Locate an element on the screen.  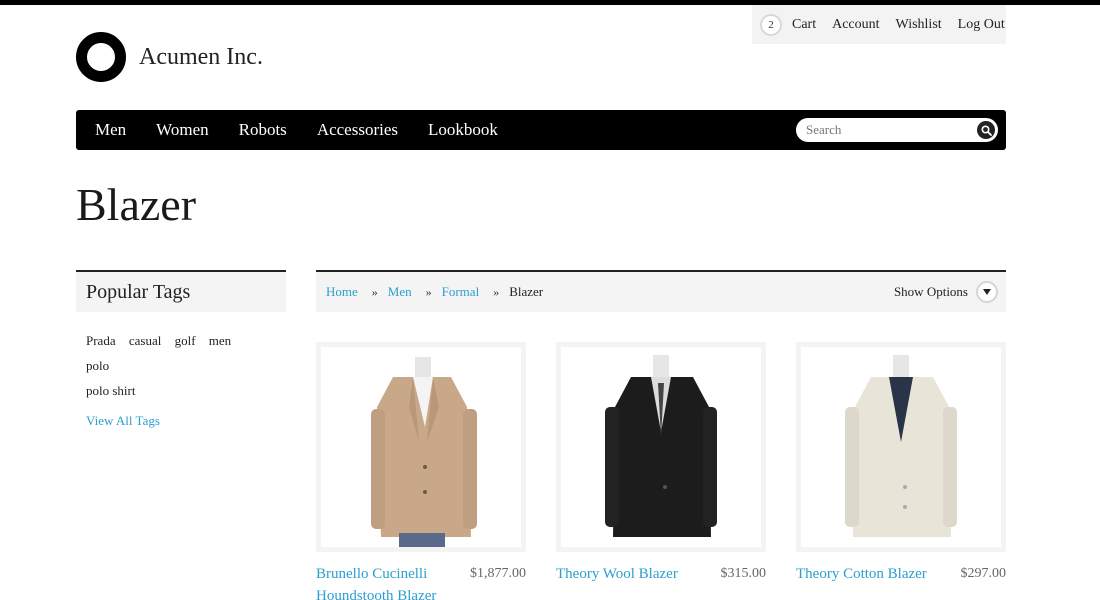
view-all-tags-link: View All Tags is located at coordinates (181, 421).